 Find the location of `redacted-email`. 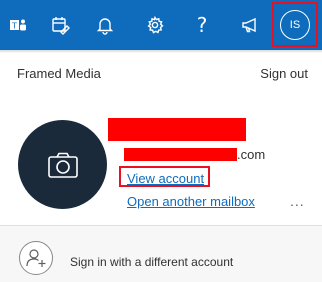

redacted-email is located at coordinates (180, 154).